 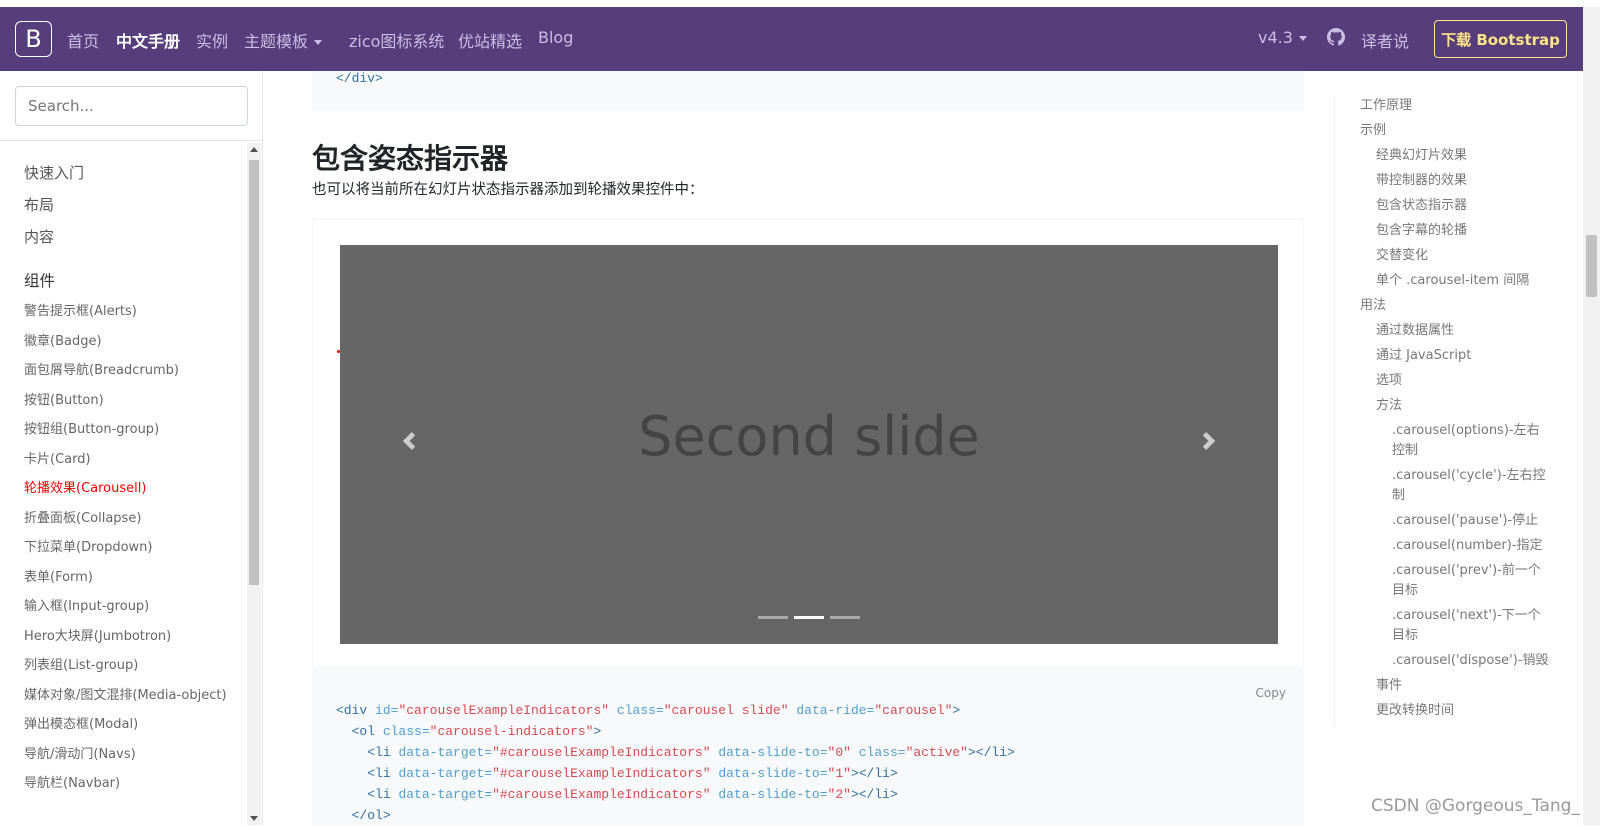 What do you see at coordinates (1455, 441) in the screenshot?
I see `toc-item: .carousel(options)-左右控制` at bounding box center [1455, 441].